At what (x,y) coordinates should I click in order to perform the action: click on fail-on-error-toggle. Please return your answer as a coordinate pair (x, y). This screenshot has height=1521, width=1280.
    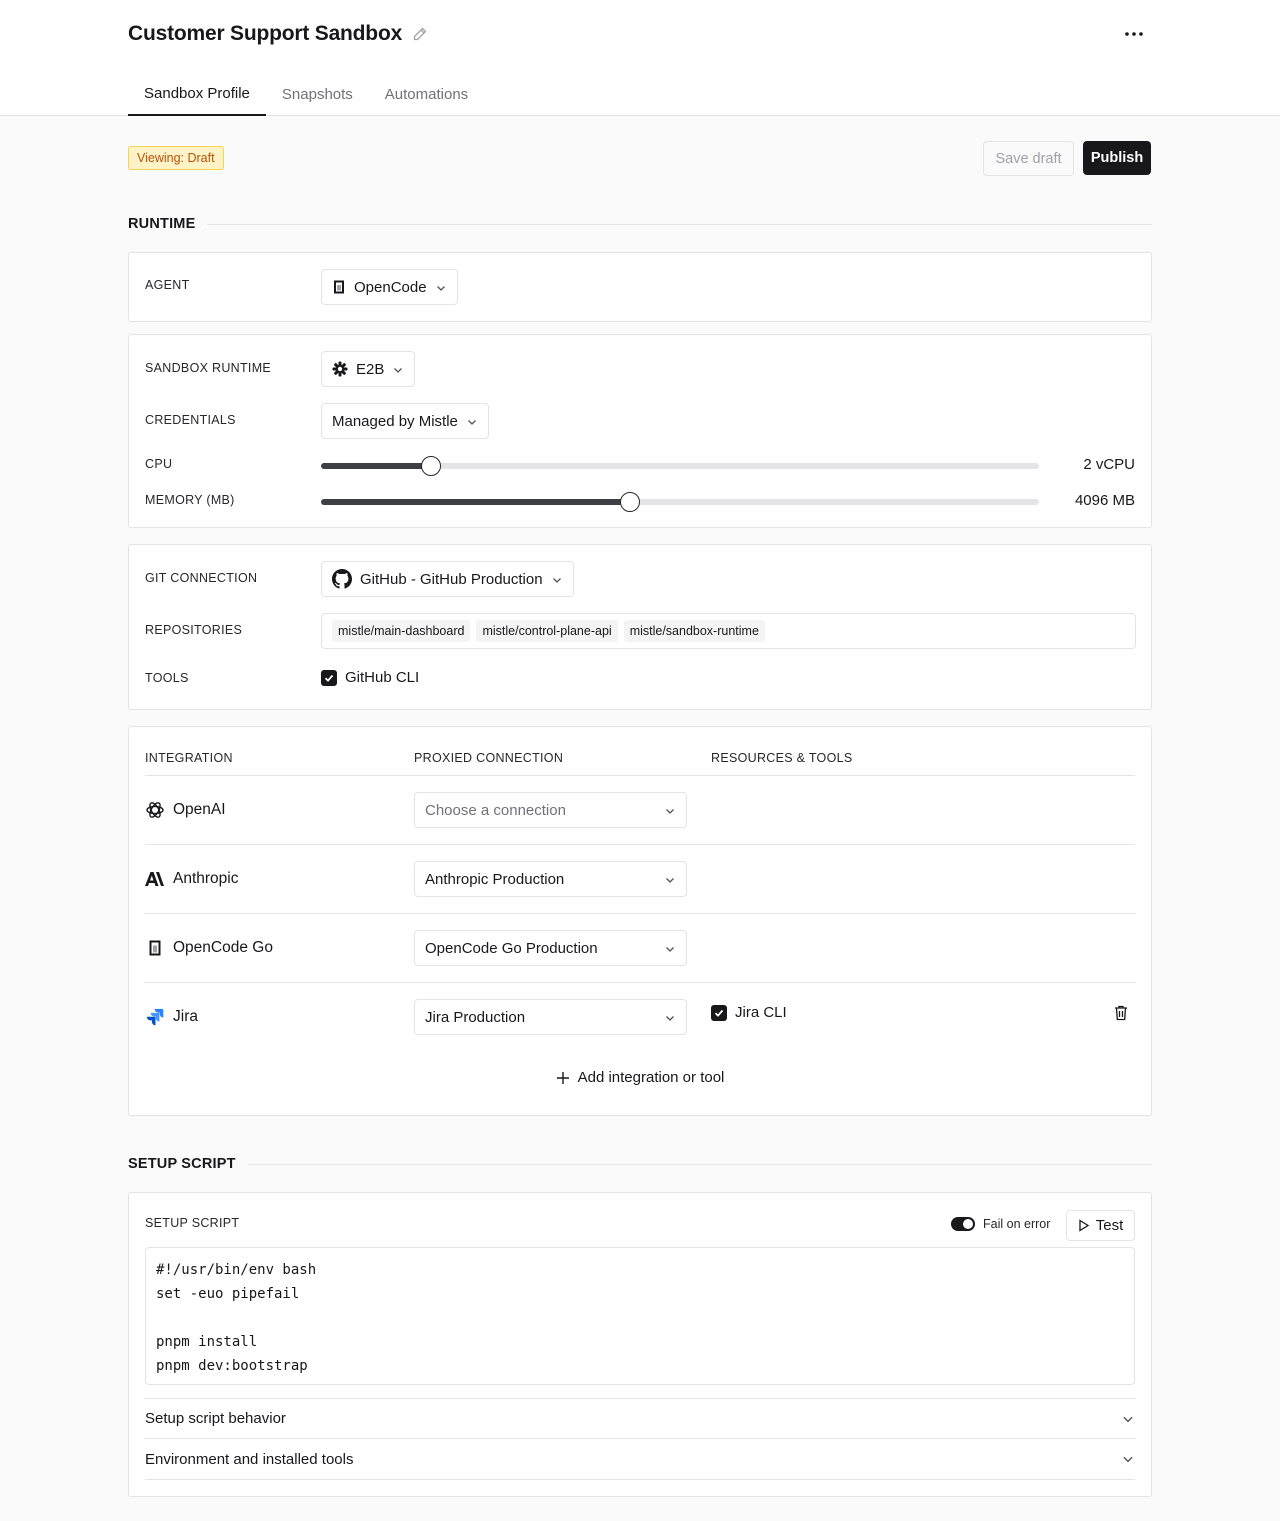
    Looking at the image, I should click on (963, 1224).